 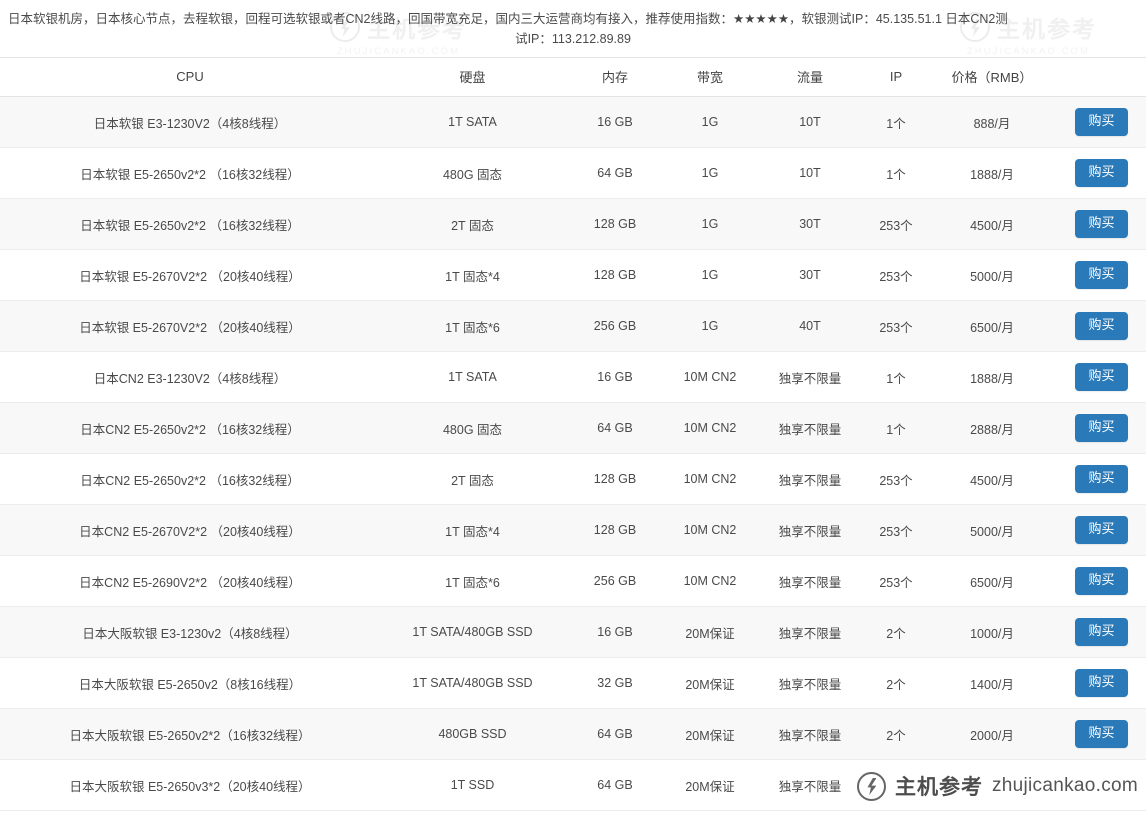 What do you see at coordinates (992, 479) in the screenshot?
I see `cell-price: 4500/月` at bounding box center [992, 479].